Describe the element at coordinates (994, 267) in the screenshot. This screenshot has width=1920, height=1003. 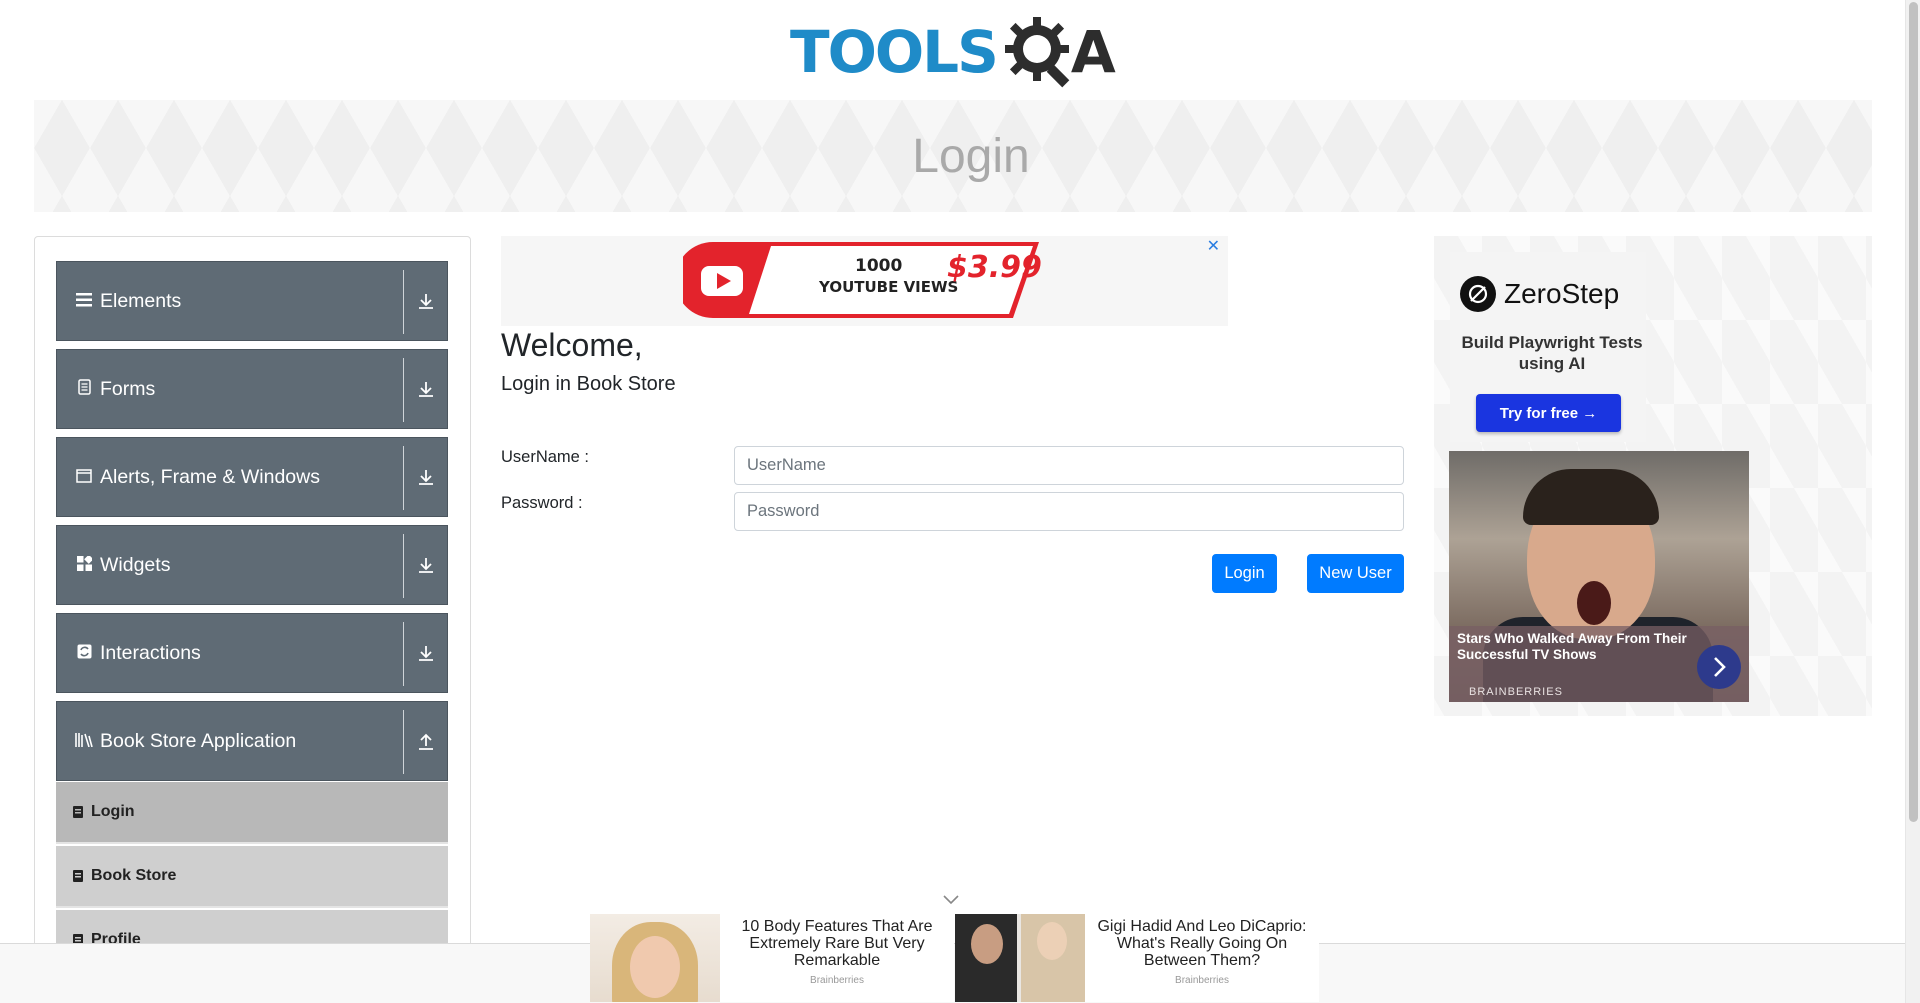
I see `ad-price: $3.99` at that location.